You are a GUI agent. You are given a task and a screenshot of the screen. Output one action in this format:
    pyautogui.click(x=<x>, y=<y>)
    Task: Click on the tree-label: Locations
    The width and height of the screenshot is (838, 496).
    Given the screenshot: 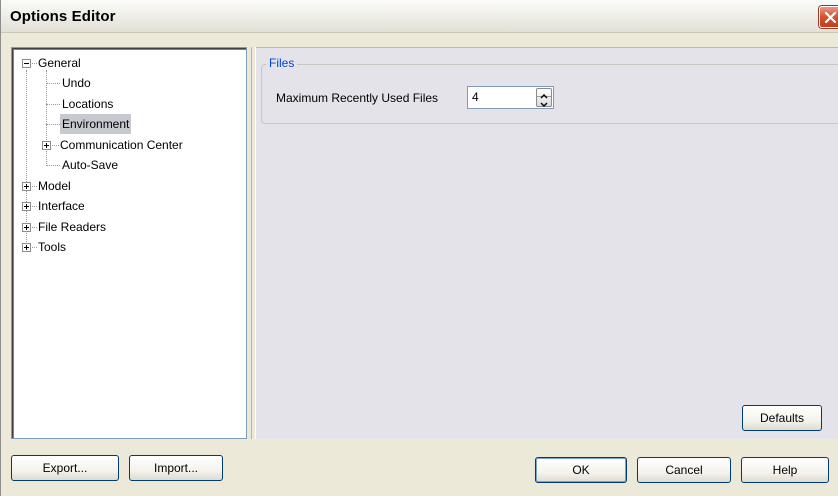 What is the action you would take?
    pyautogui.click(x=88, y=104)
    